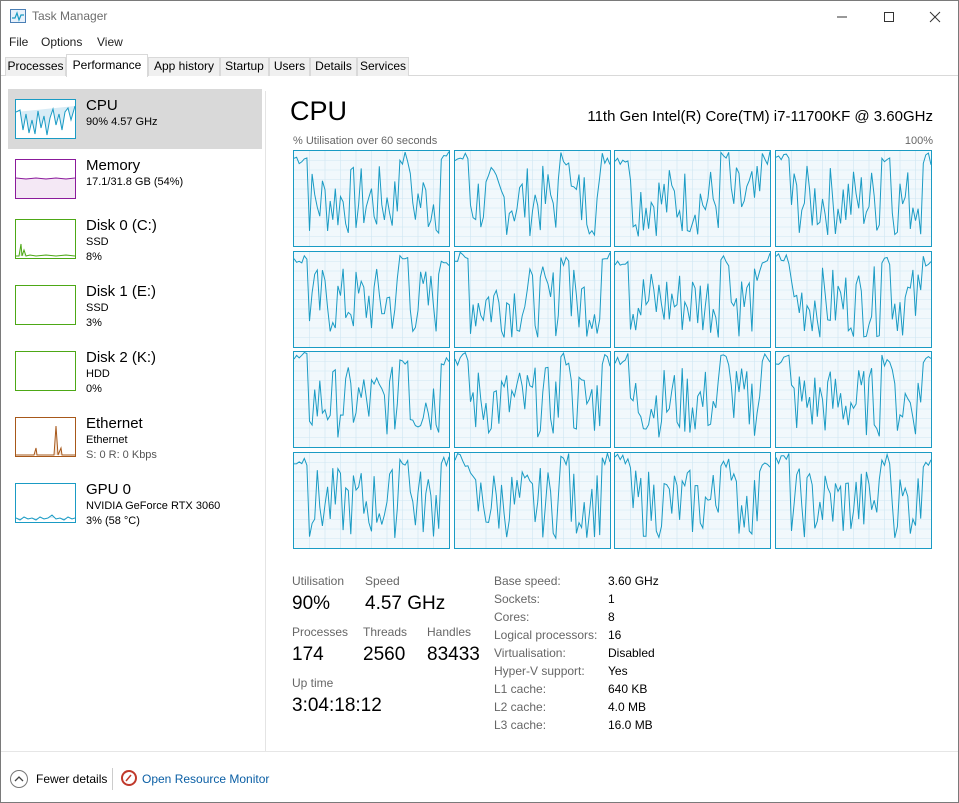 This screenshot has height=803, width=959. What do you see at coordinates (113, 165) in the screenshot?
I see `resource-name: Memory` at bounding box center [113, 165].